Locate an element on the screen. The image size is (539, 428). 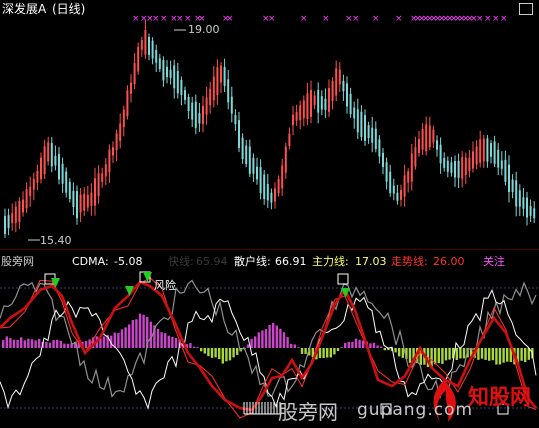
buy-arrow-icon is located at coordinates (200, 285).